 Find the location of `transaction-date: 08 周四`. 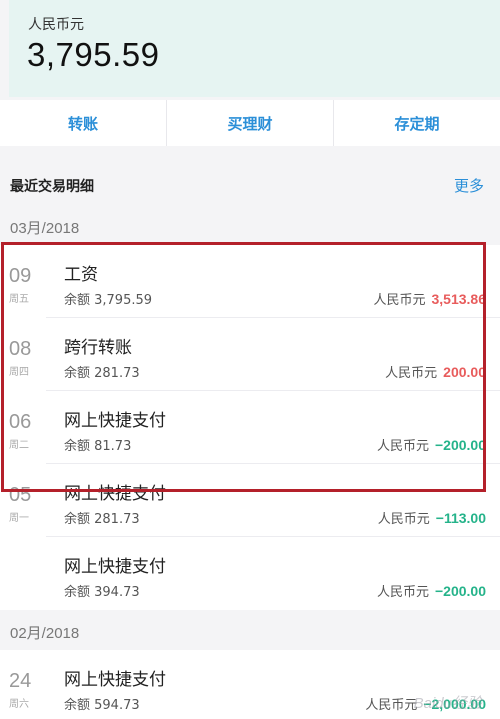

transaction-date: 08 周四 is located at coordinates (26, 358).